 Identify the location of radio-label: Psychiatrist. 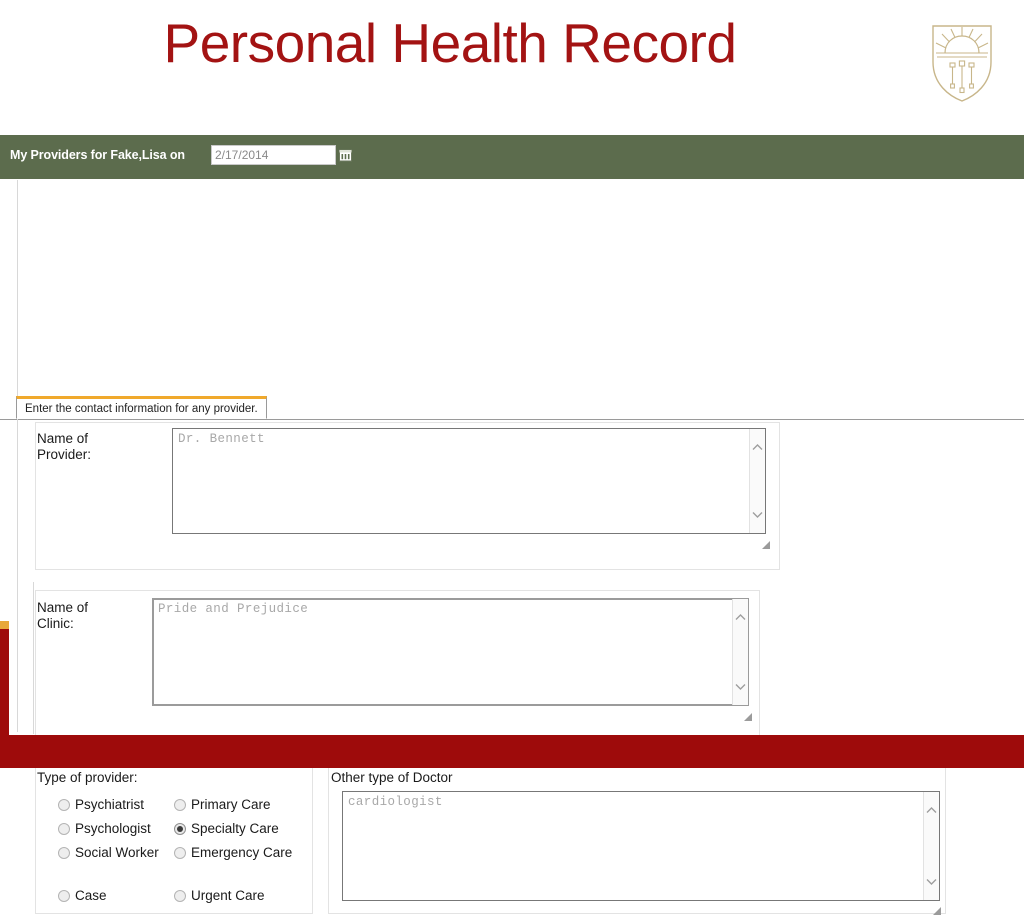
(110, 804).